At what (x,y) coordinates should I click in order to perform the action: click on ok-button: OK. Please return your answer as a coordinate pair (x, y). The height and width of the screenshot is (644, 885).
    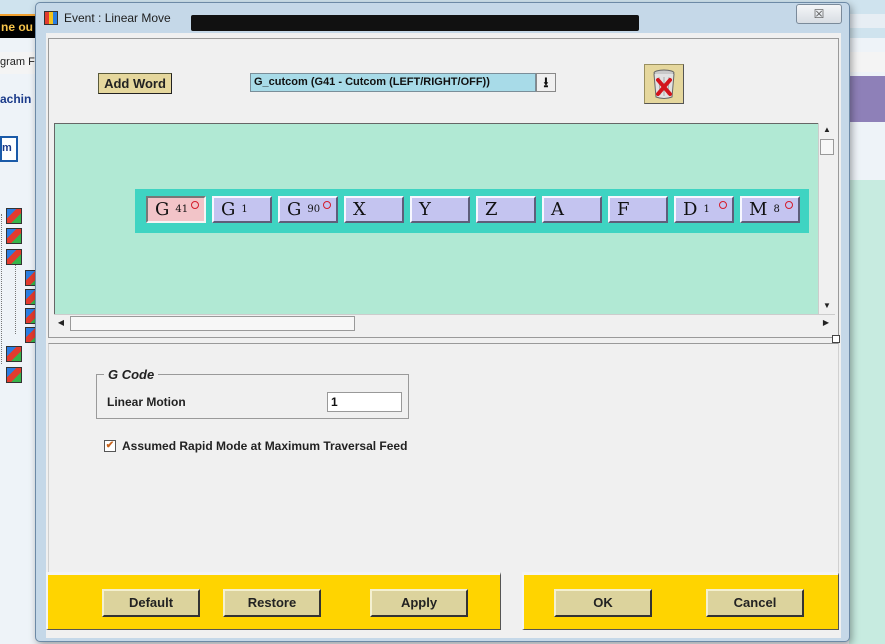
    Looking at the image, I should click on (603, 603).